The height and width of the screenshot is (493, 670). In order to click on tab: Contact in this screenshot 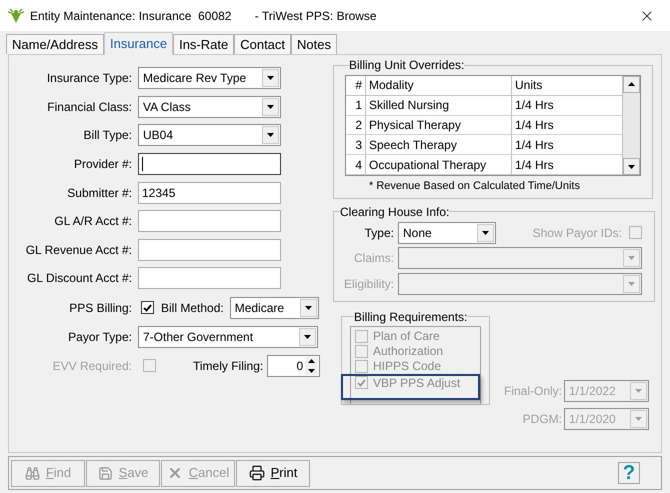, I will do `click(263, 44)`.